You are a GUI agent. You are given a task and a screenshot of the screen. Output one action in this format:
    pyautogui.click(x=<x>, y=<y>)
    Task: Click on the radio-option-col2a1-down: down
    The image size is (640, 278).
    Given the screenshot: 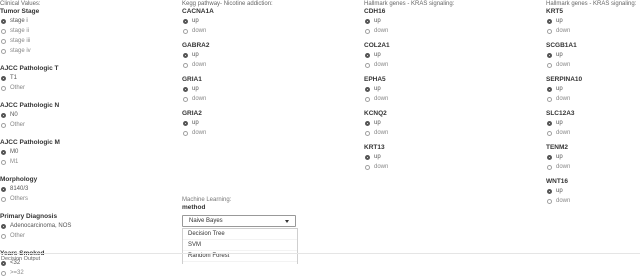 What is the action you would take?
    pyautogui.click(x=444, y=65)
    